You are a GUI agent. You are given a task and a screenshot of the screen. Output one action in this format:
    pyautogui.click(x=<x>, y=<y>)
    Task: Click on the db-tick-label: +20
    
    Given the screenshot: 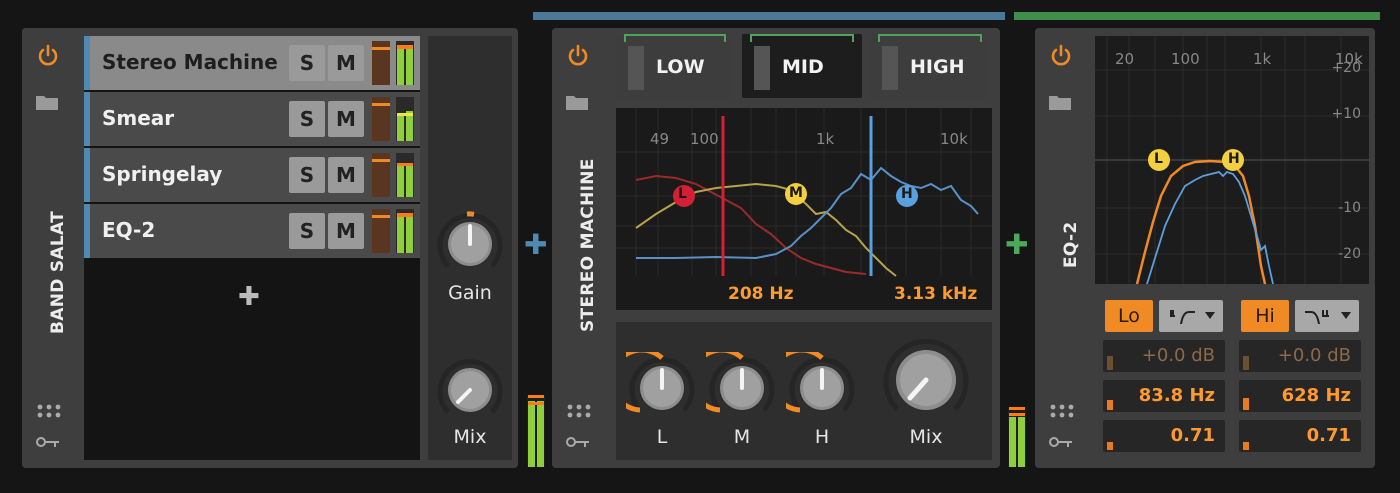 What is the action you would take?
    pyautogui.click(x=1346, y=68)
    